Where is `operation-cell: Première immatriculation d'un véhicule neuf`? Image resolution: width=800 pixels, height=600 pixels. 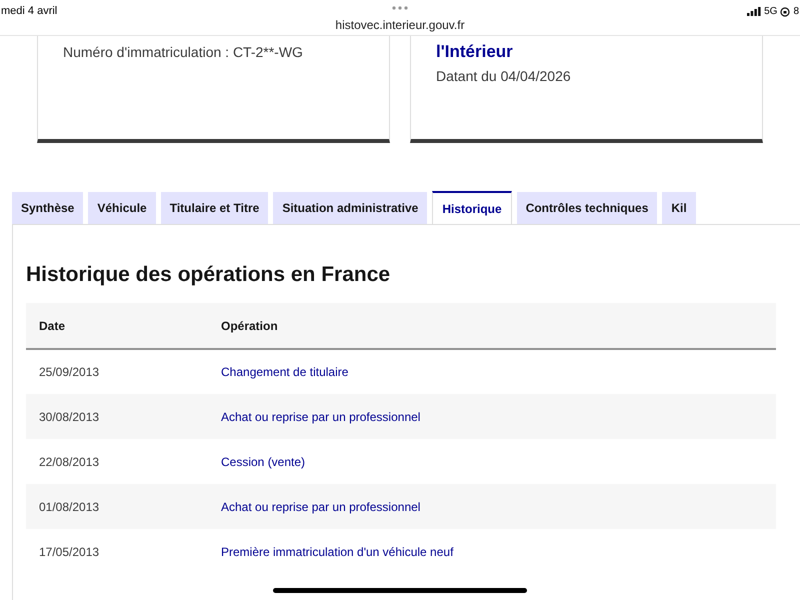 operation-cell: Première immatriculation d'un véhicule neuf is located at coordinates (337, 551).